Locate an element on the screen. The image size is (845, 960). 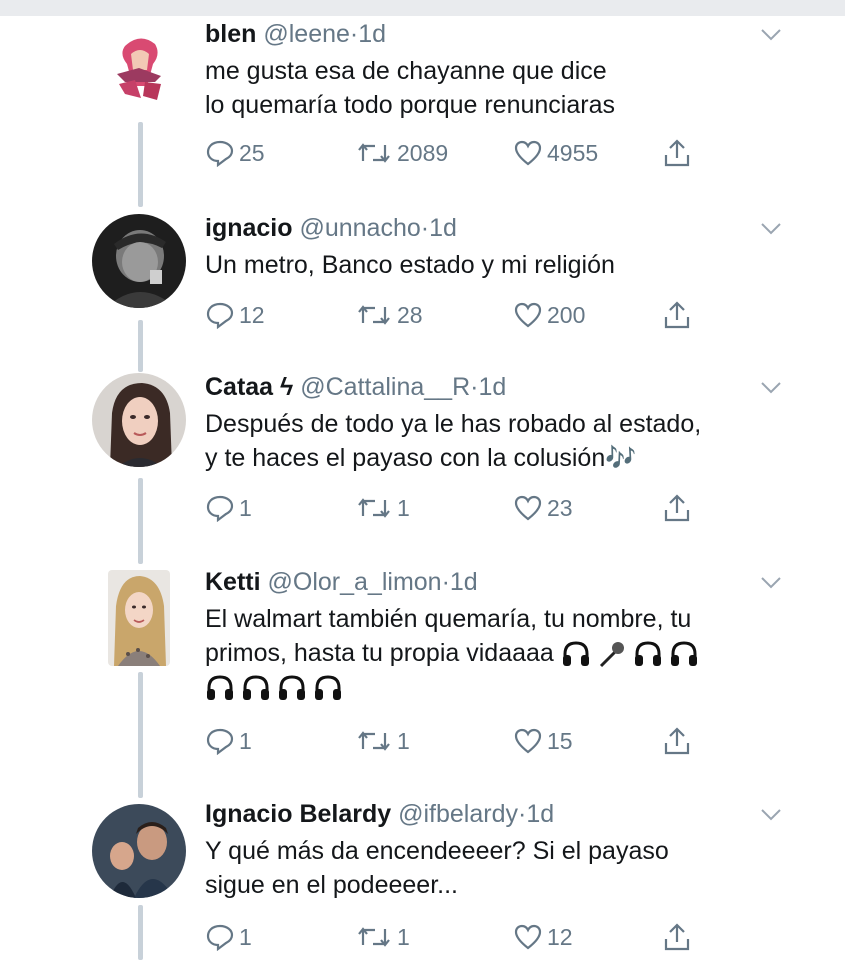
like-button: 15 is located at coordinates (543, 741).